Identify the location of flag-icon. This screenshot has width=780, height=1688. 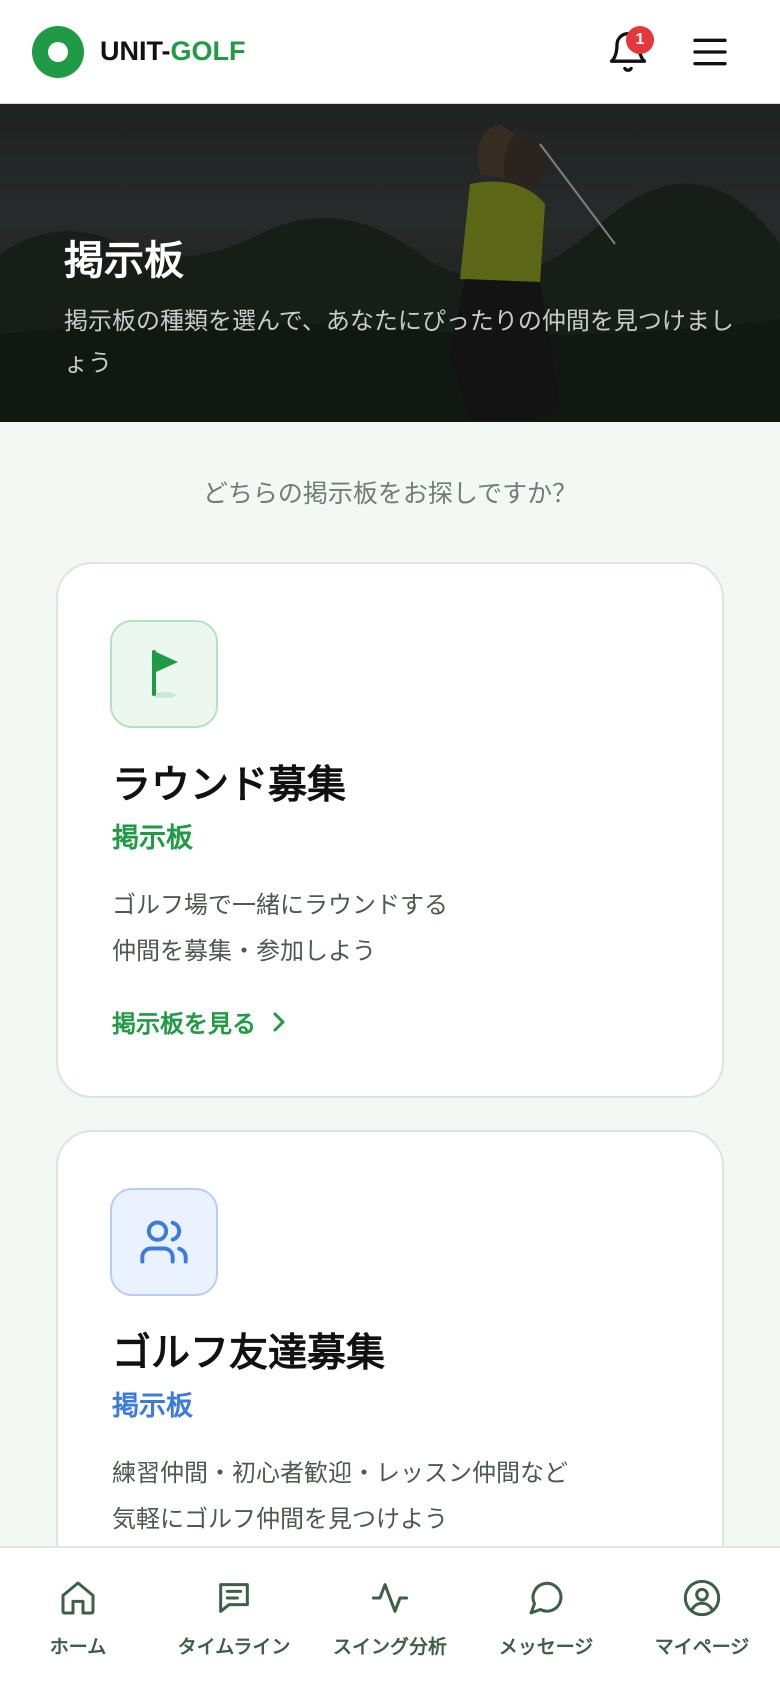
(165, 674).